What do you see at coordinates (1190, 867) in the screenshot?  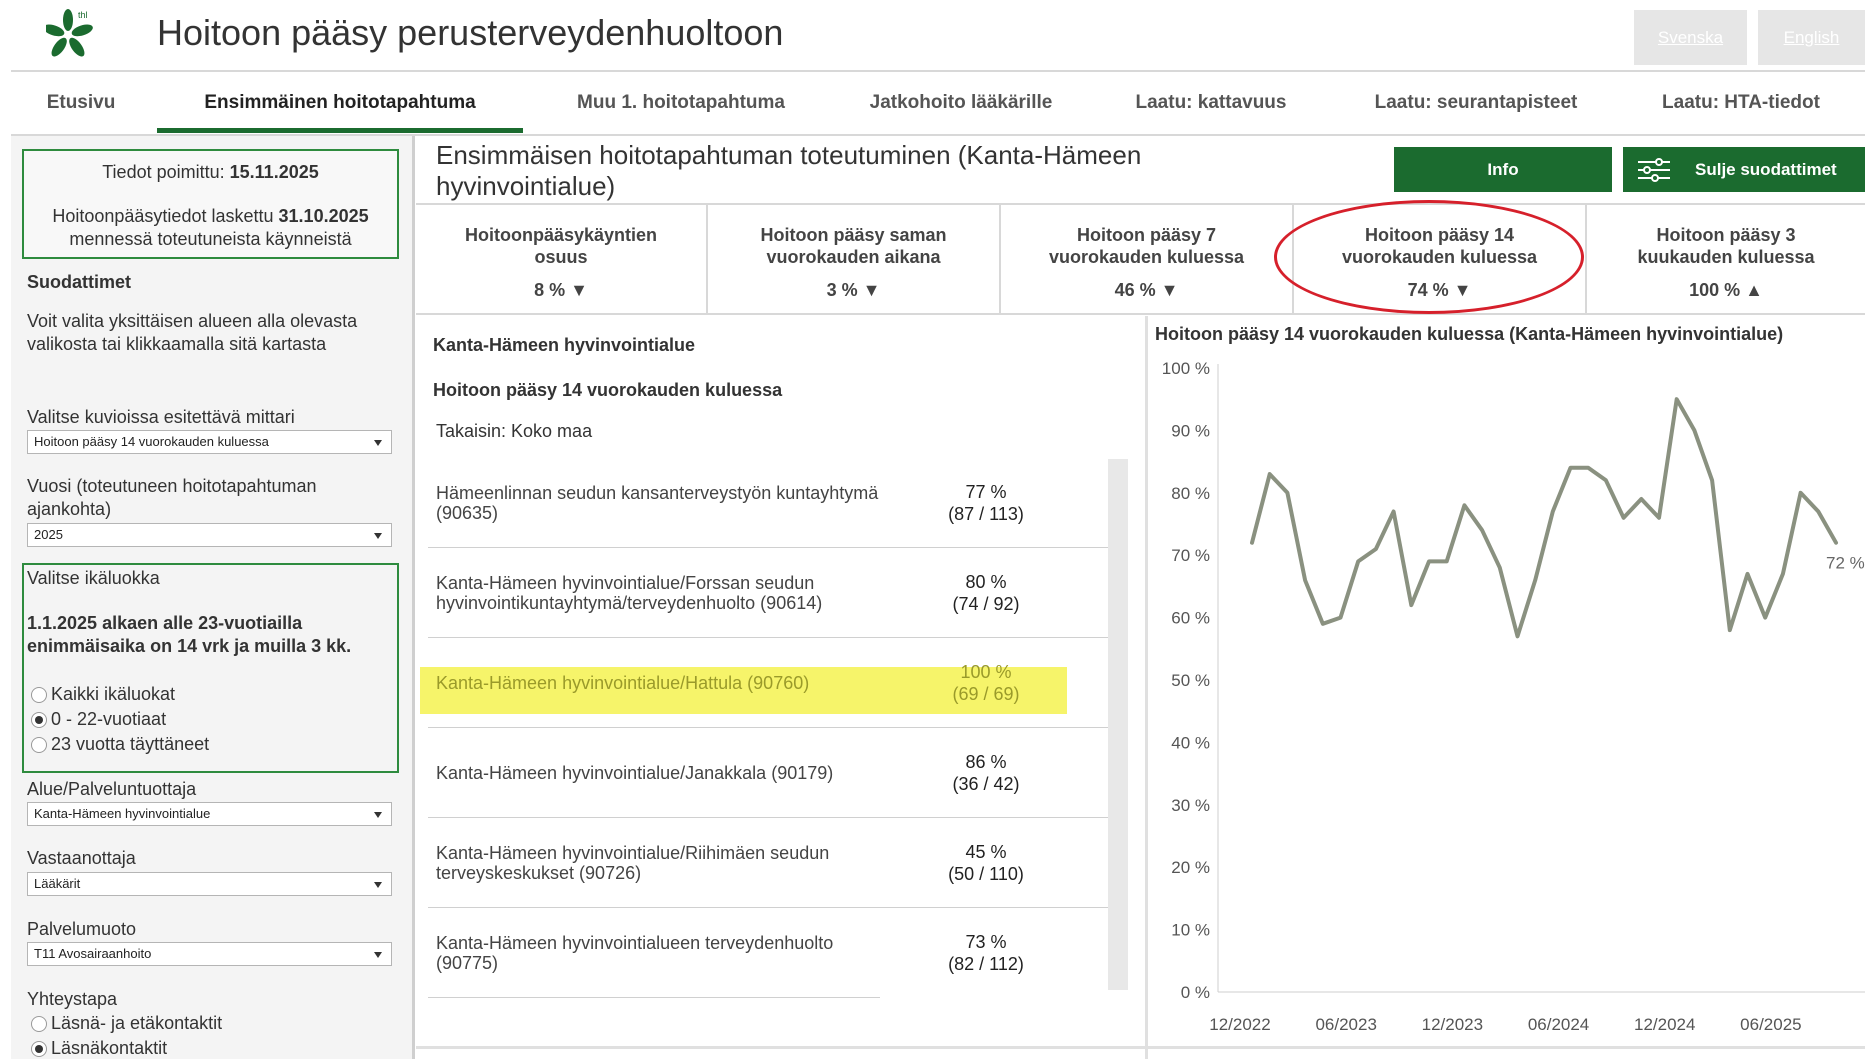 I see `y-tick-label: 20 %` at bounding box center [1190, 867].